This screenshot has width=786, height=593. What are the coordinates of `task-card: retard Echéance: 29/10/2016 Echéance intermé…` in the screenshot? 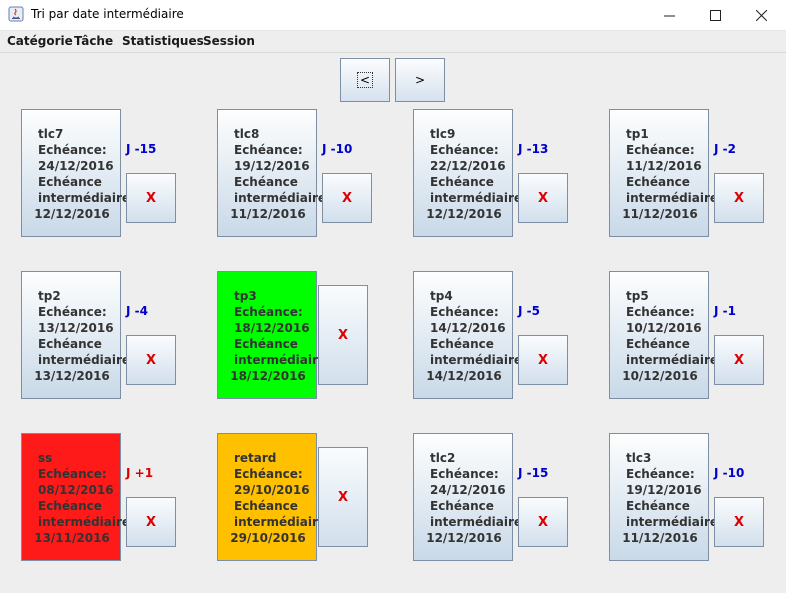 It's located at (274, 497).